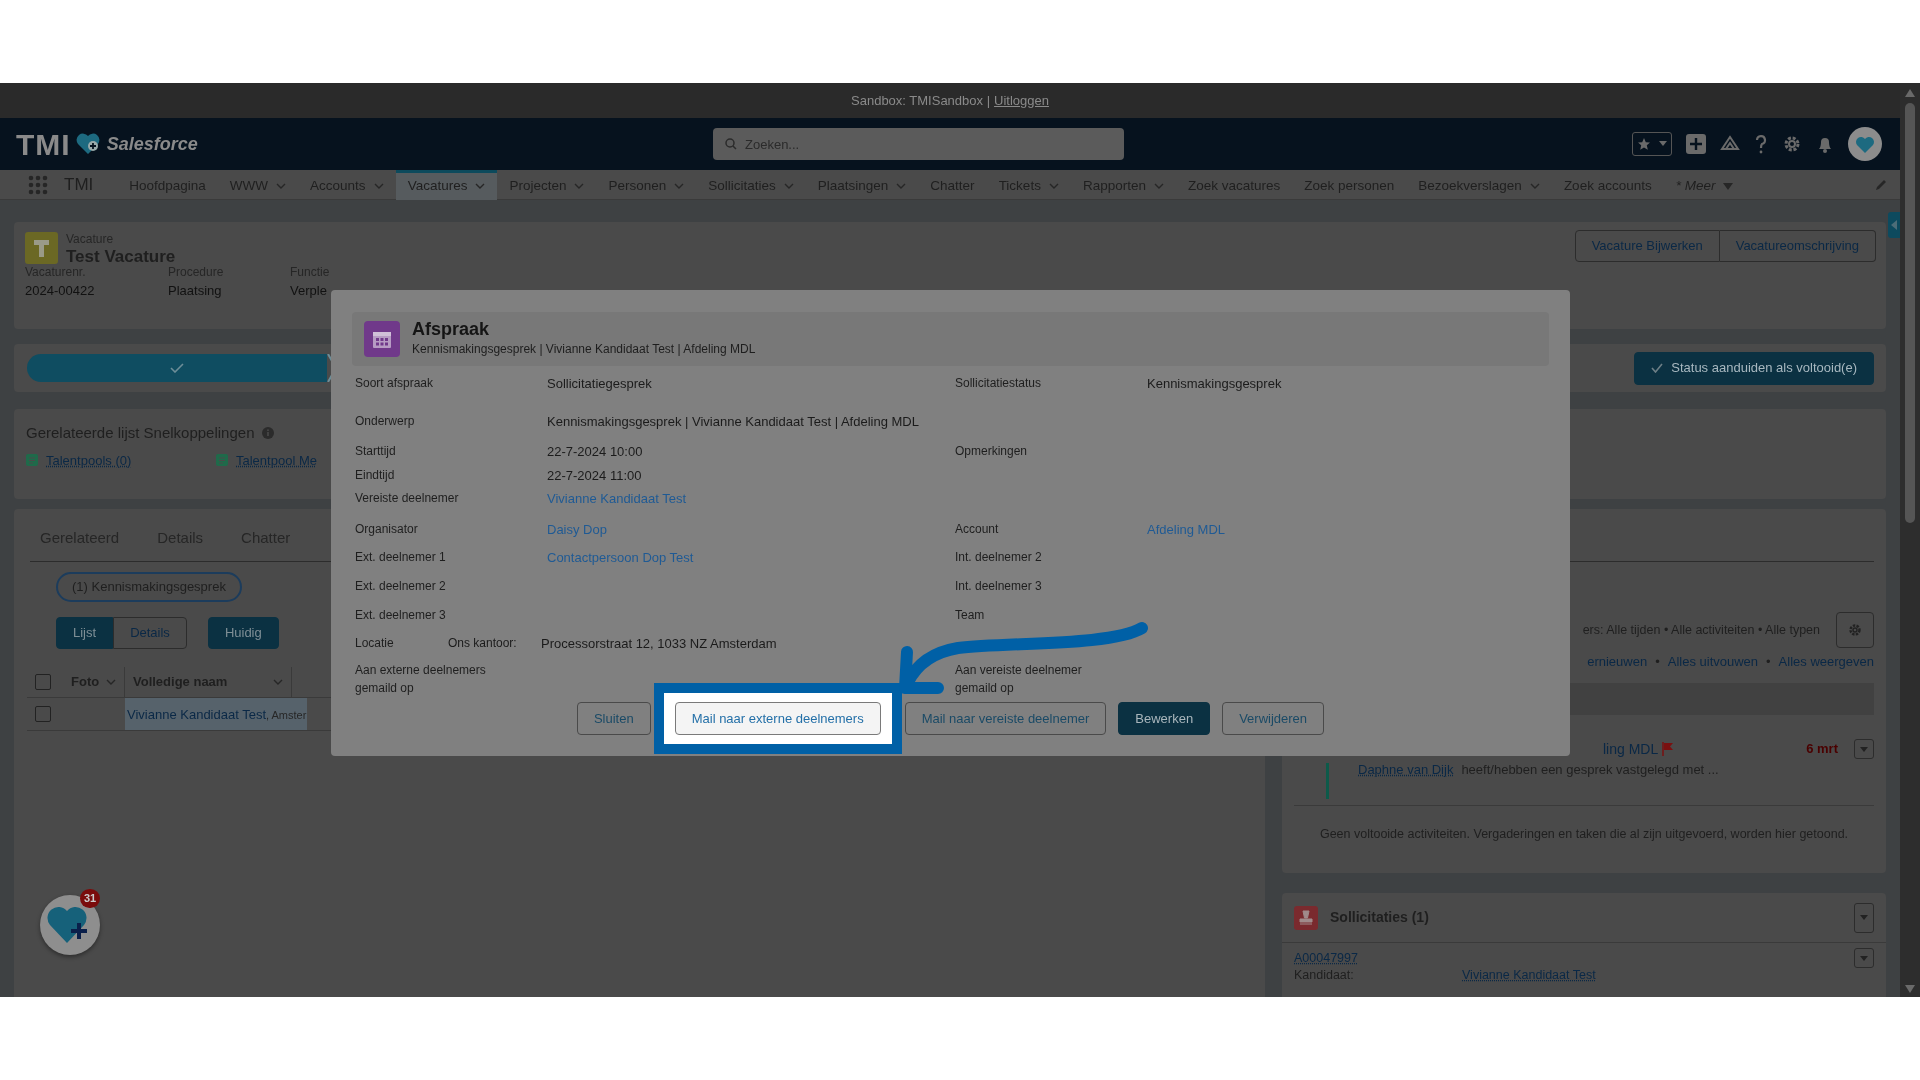 The width and height of the screenshot is (1920, 1080). Describe the element at coordinates (1273, 718) in the screenshot. I see `dialog-button: Verwijderen` at that location.